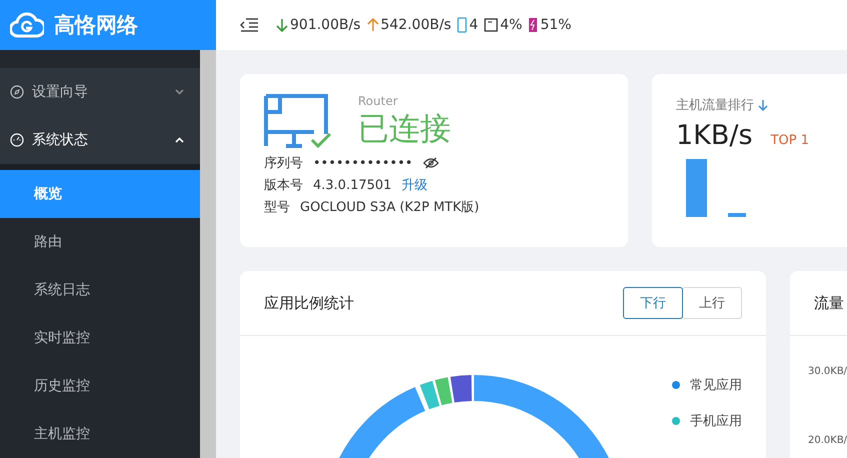 The image size is (847, 458). I want to click on legend-label: 常见应用, so click(716, 385).